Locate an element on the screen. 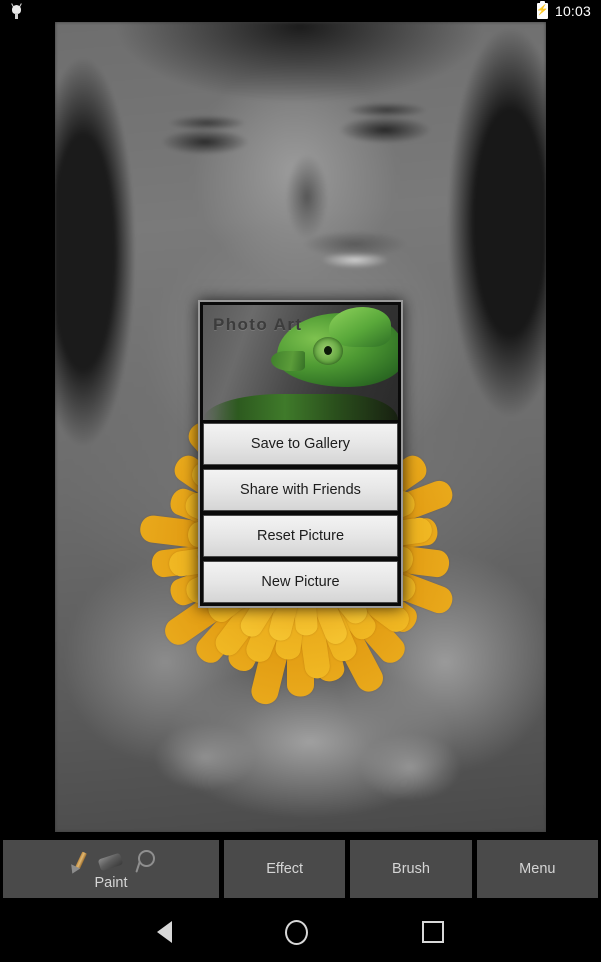  paint-button-label: Paint is located at coordinates (111, 882).